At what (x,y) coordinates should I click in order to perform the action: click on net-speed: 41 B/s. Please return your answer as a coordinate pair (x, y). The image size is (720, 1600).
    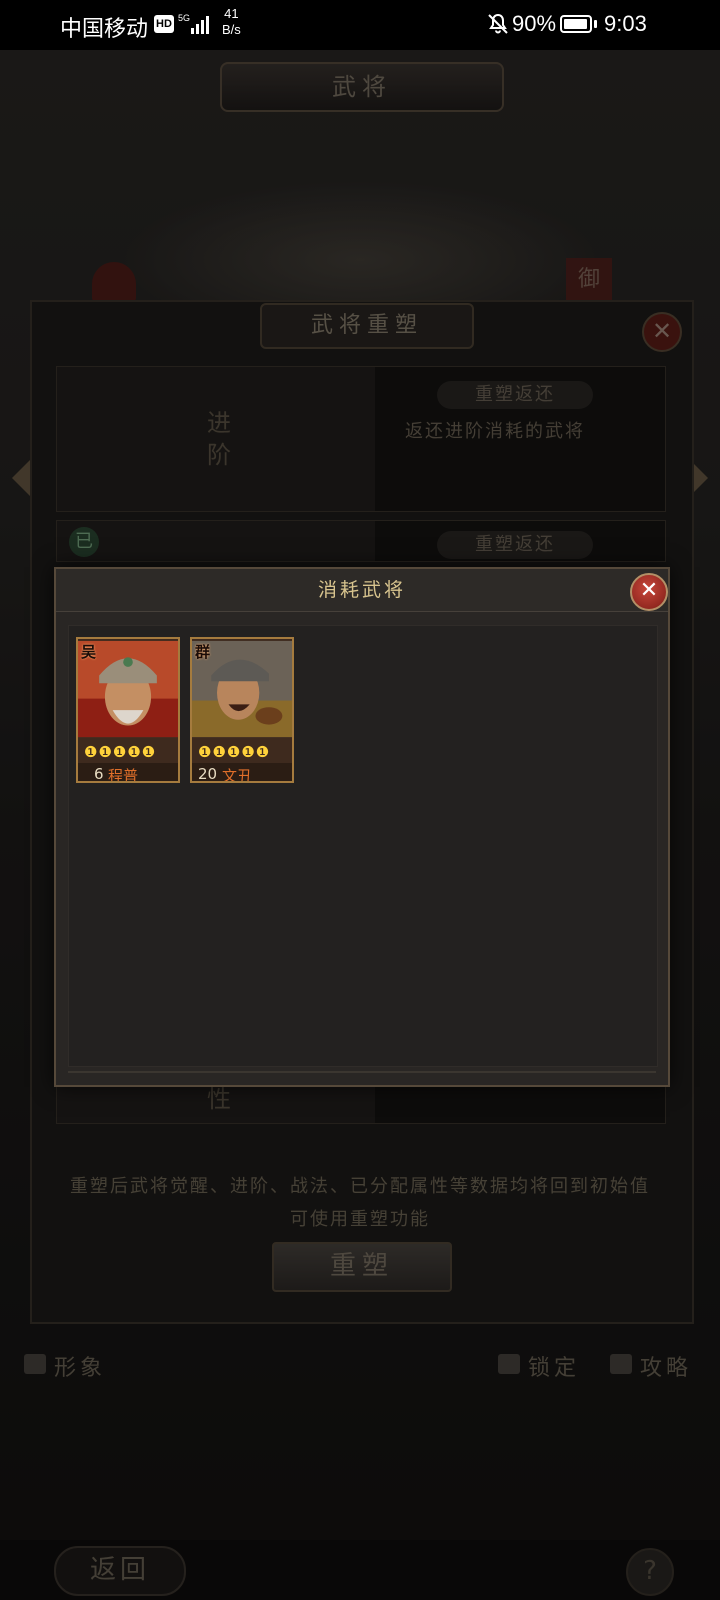
    Looking at the image, I should click on (231, 22).